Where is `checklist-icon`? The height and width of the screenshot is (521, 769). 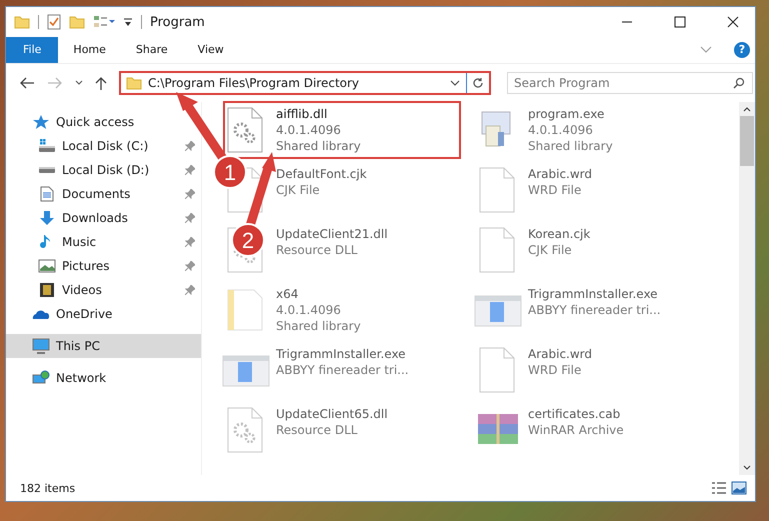 checklist-icon is located at coordinates (54, 22).